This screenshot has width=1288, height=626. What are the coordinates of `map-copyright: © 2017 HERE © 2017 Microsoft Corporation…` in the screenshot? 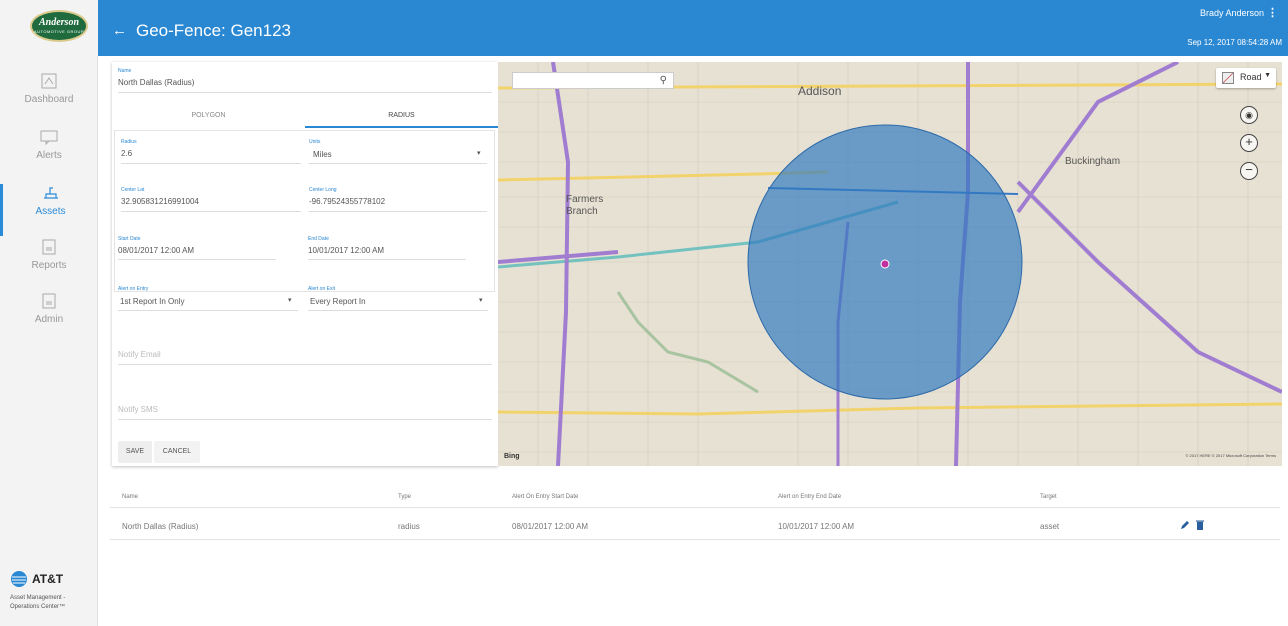 It's located at (1230, 455).